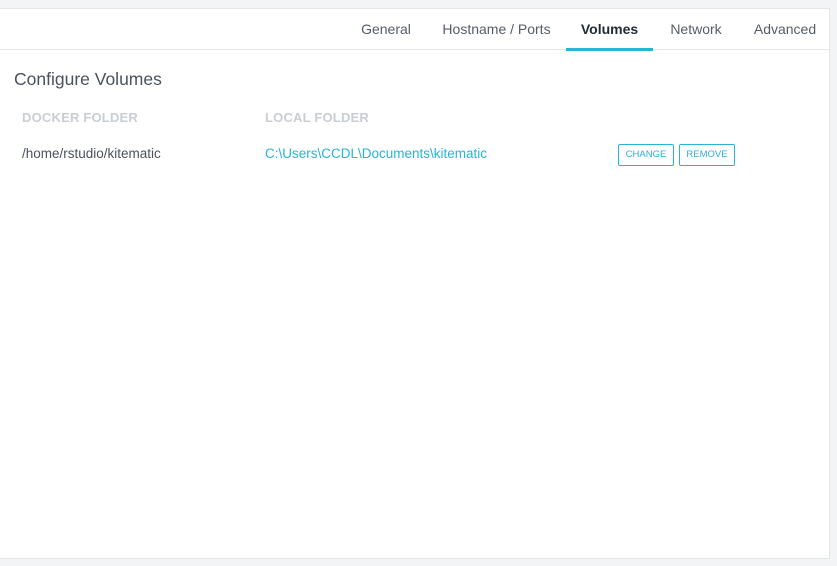 This screenshot has width=837, height=566. I want to click on local-folder-link: C:\Users\CCDL\Documents\kitematic, so click(376, 153).